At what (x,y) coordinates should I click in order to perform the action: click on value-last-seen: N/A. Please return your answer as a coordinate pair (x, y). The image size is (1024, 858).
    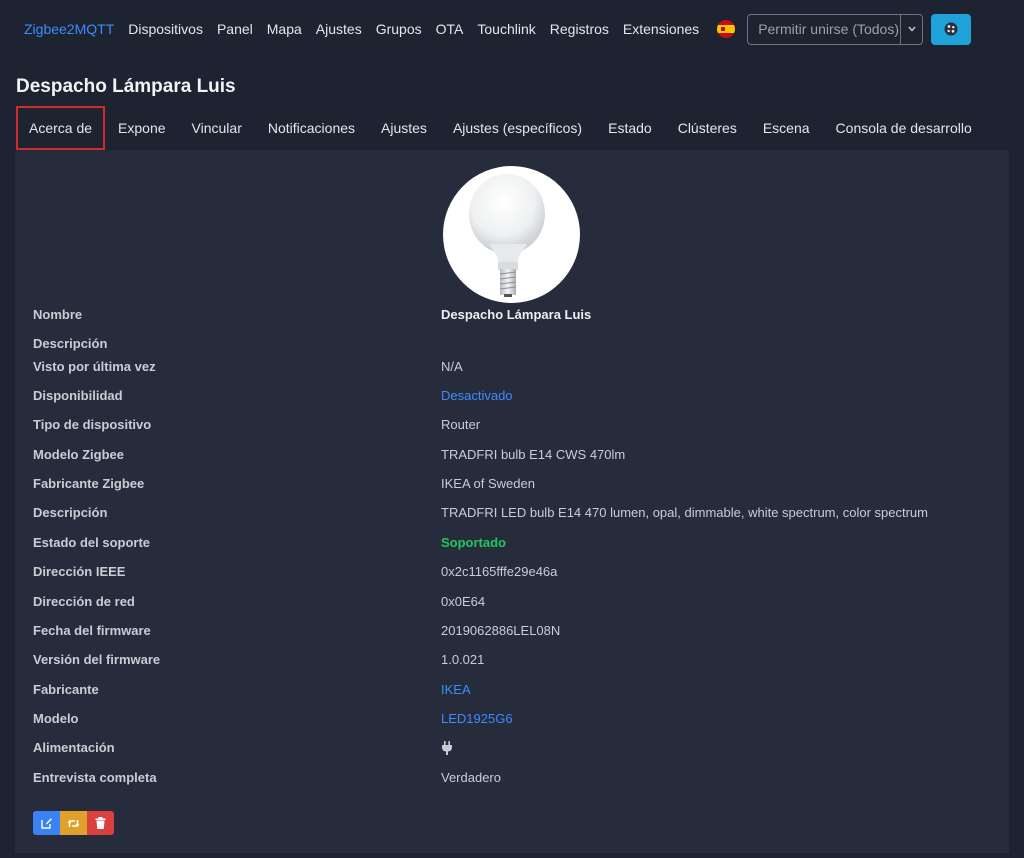
    Looking at the image, I should click on (452, 366).